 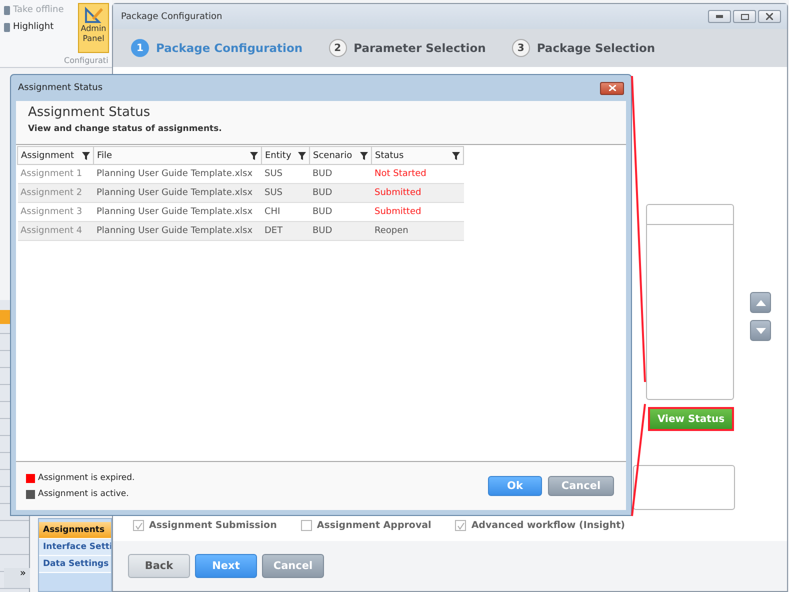 I want to click on window-title: Package Configuration, so click(x=171, y=17).